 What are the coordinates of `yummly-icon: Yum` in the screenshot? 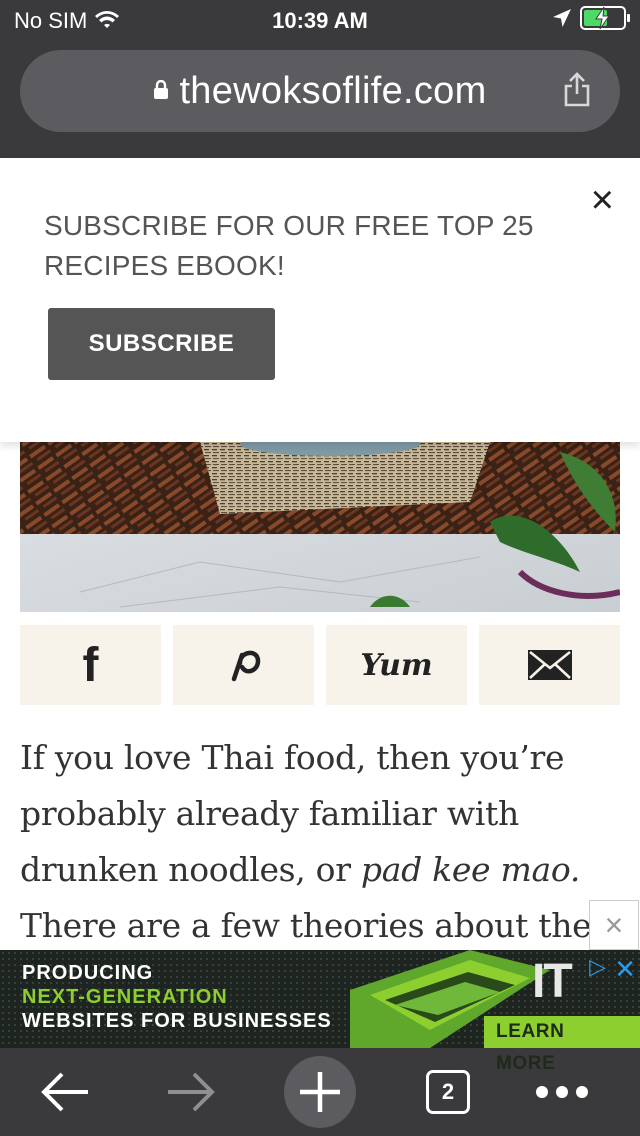 It's located at (396, 665).